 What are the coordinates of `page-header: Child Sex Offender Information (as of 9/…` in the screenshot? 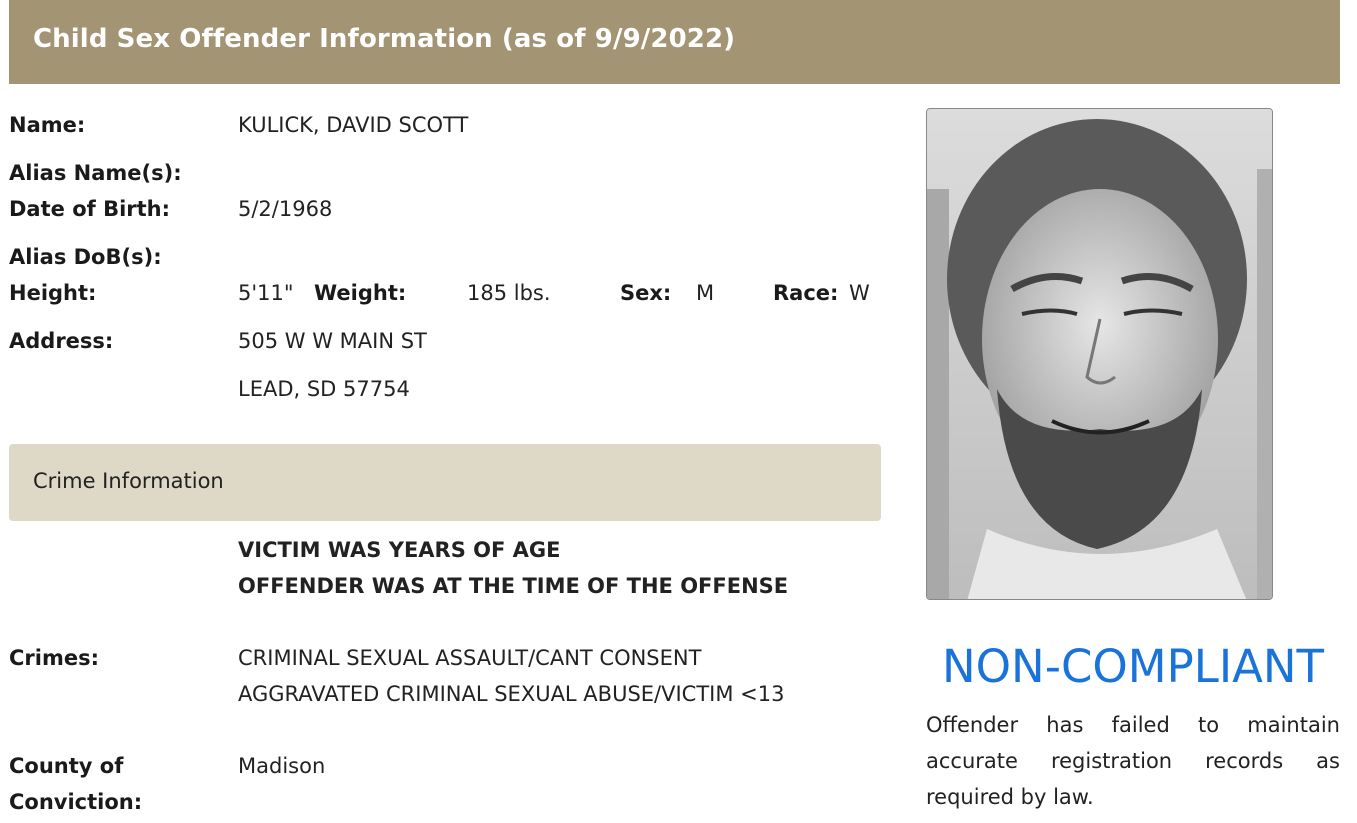 It's located at (674, 42).